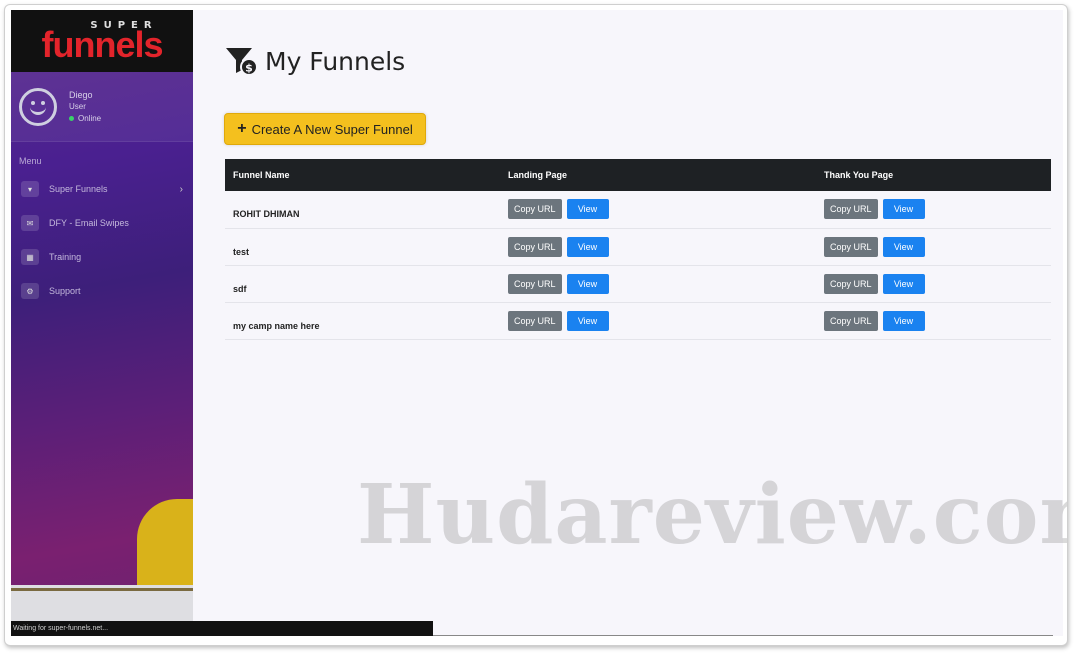 The height and width of the screenshot is (653, 1076). What do you see at coordinates (181, 189) in the screenshot?
I see `chevron-right-icon: ›` at bounding box center [181, 189].